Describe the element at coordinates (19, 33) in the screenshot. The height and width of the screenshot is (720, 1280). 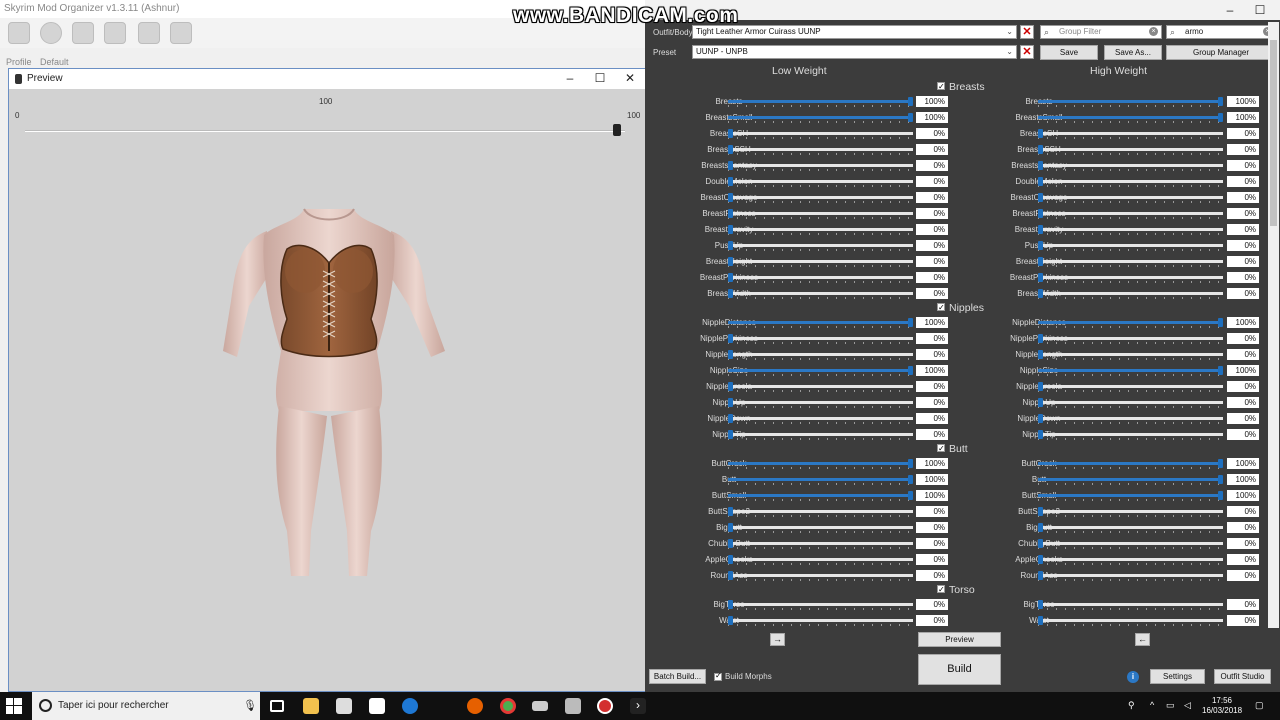
I see `profiles-icon` at that location.